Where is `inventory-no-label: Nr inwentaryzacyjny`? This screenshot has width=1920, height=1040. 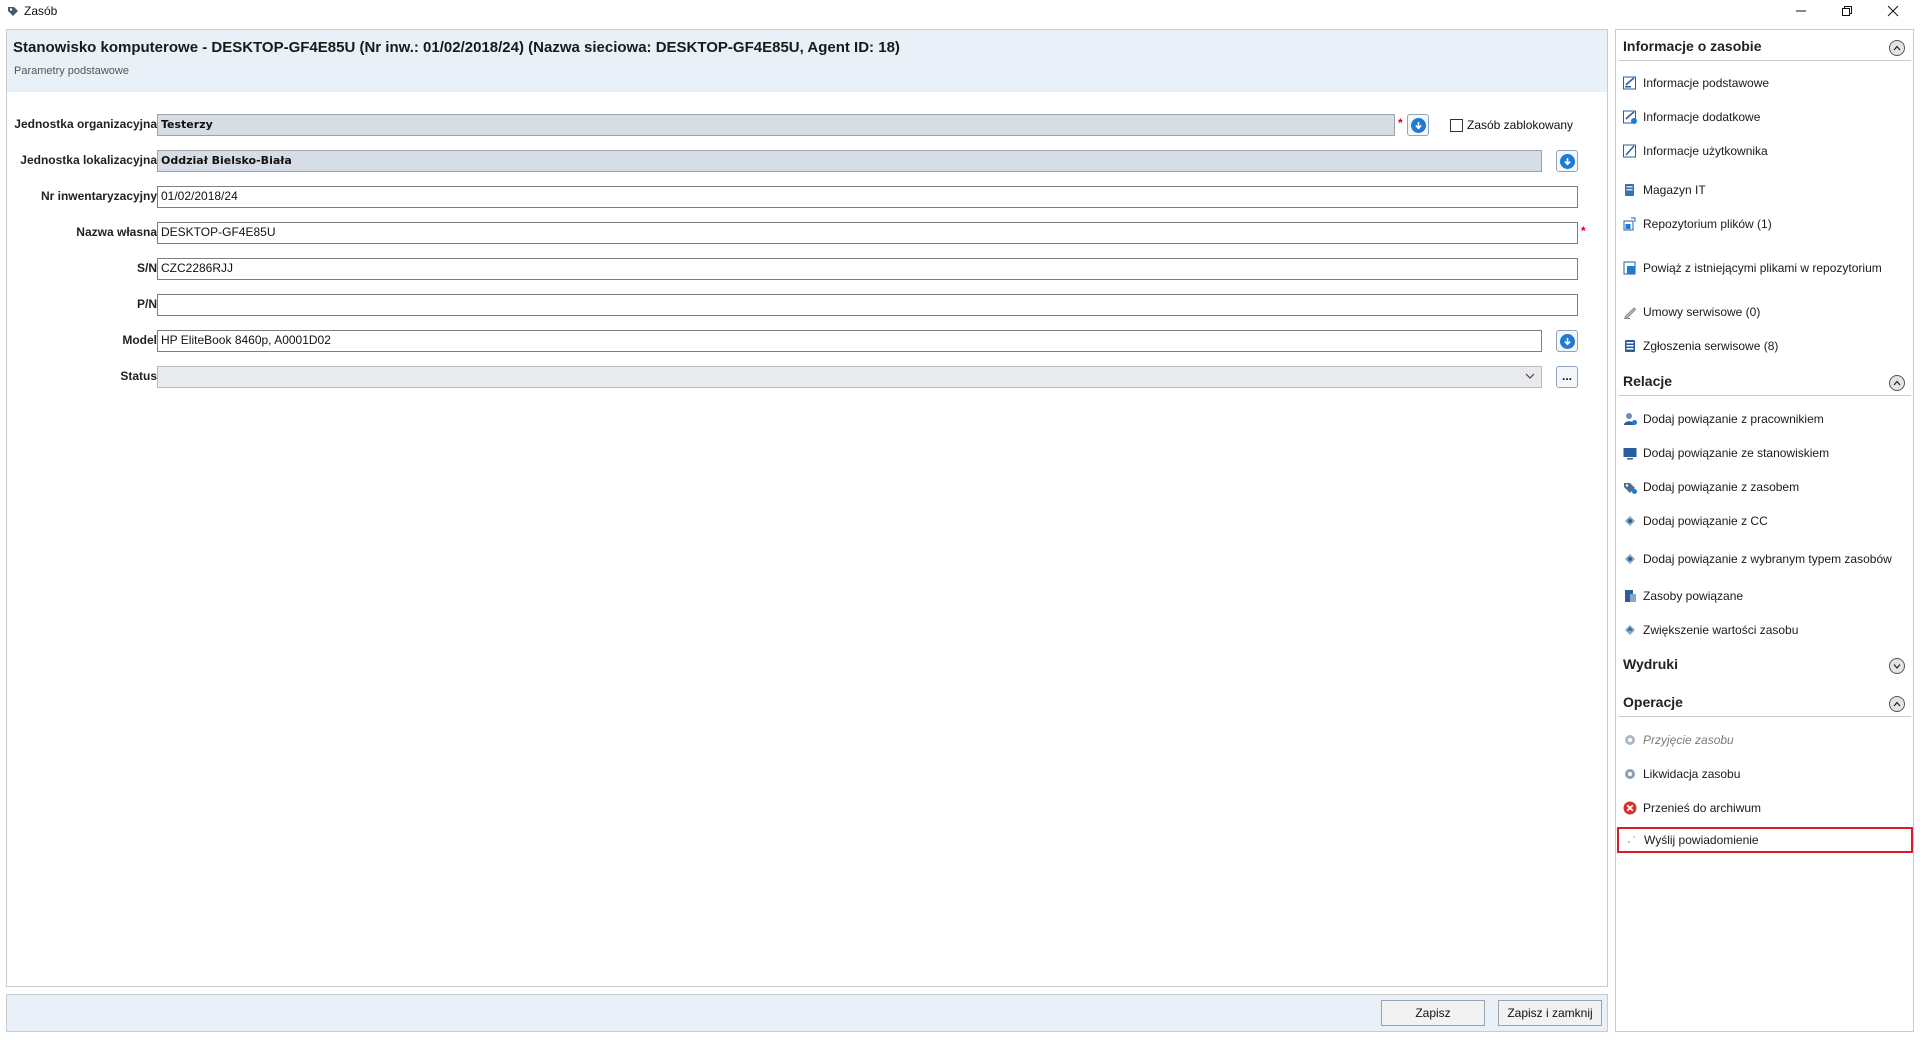
inventory-no-label: Nr inwentaryzacyjny is located at coordinates (98, 196).